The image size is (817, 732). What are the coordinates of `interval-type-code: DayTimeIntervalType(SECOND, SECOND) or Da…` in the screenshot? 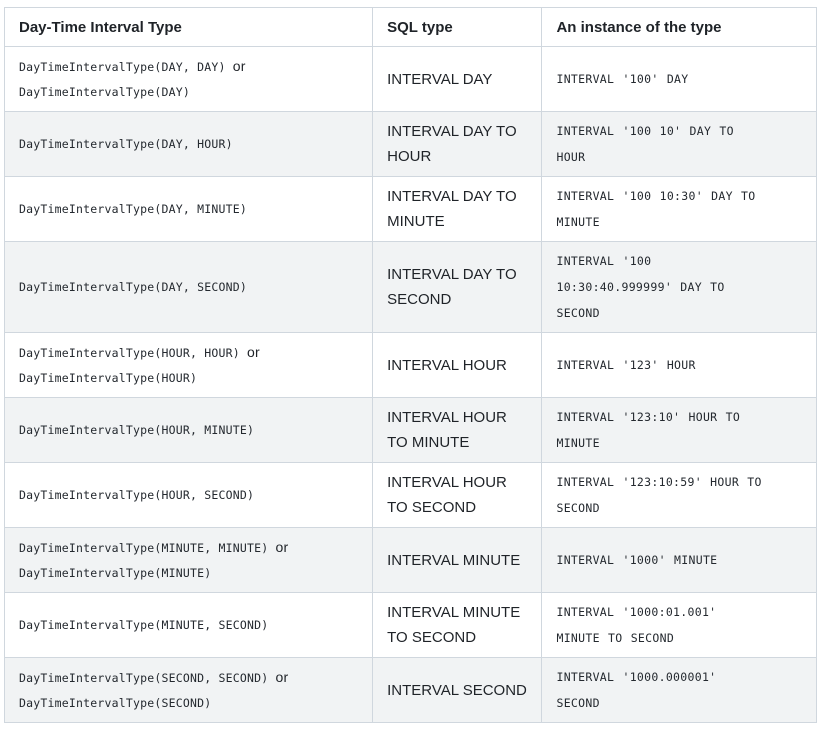 It's located at (188, 690).